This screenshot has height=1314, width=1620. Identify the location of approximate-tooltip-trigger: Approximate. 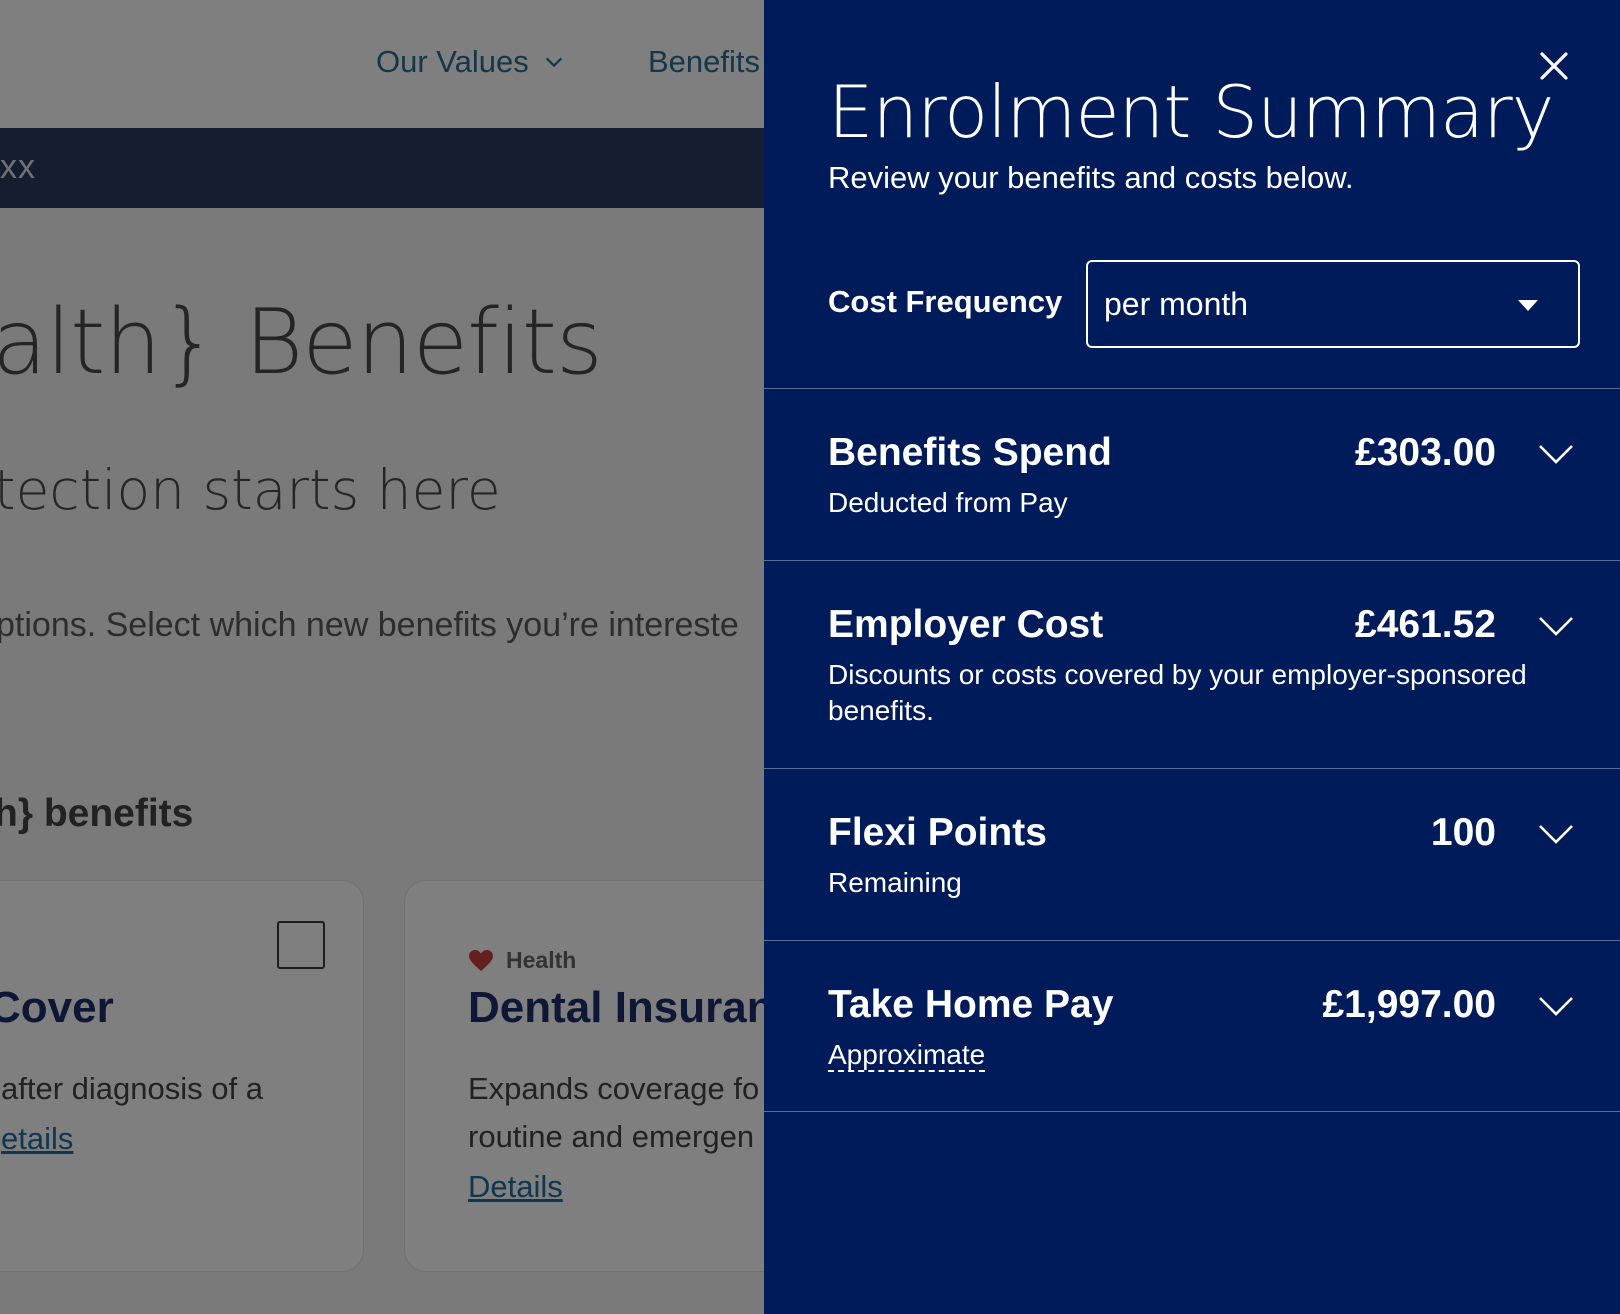
(907, 1056).